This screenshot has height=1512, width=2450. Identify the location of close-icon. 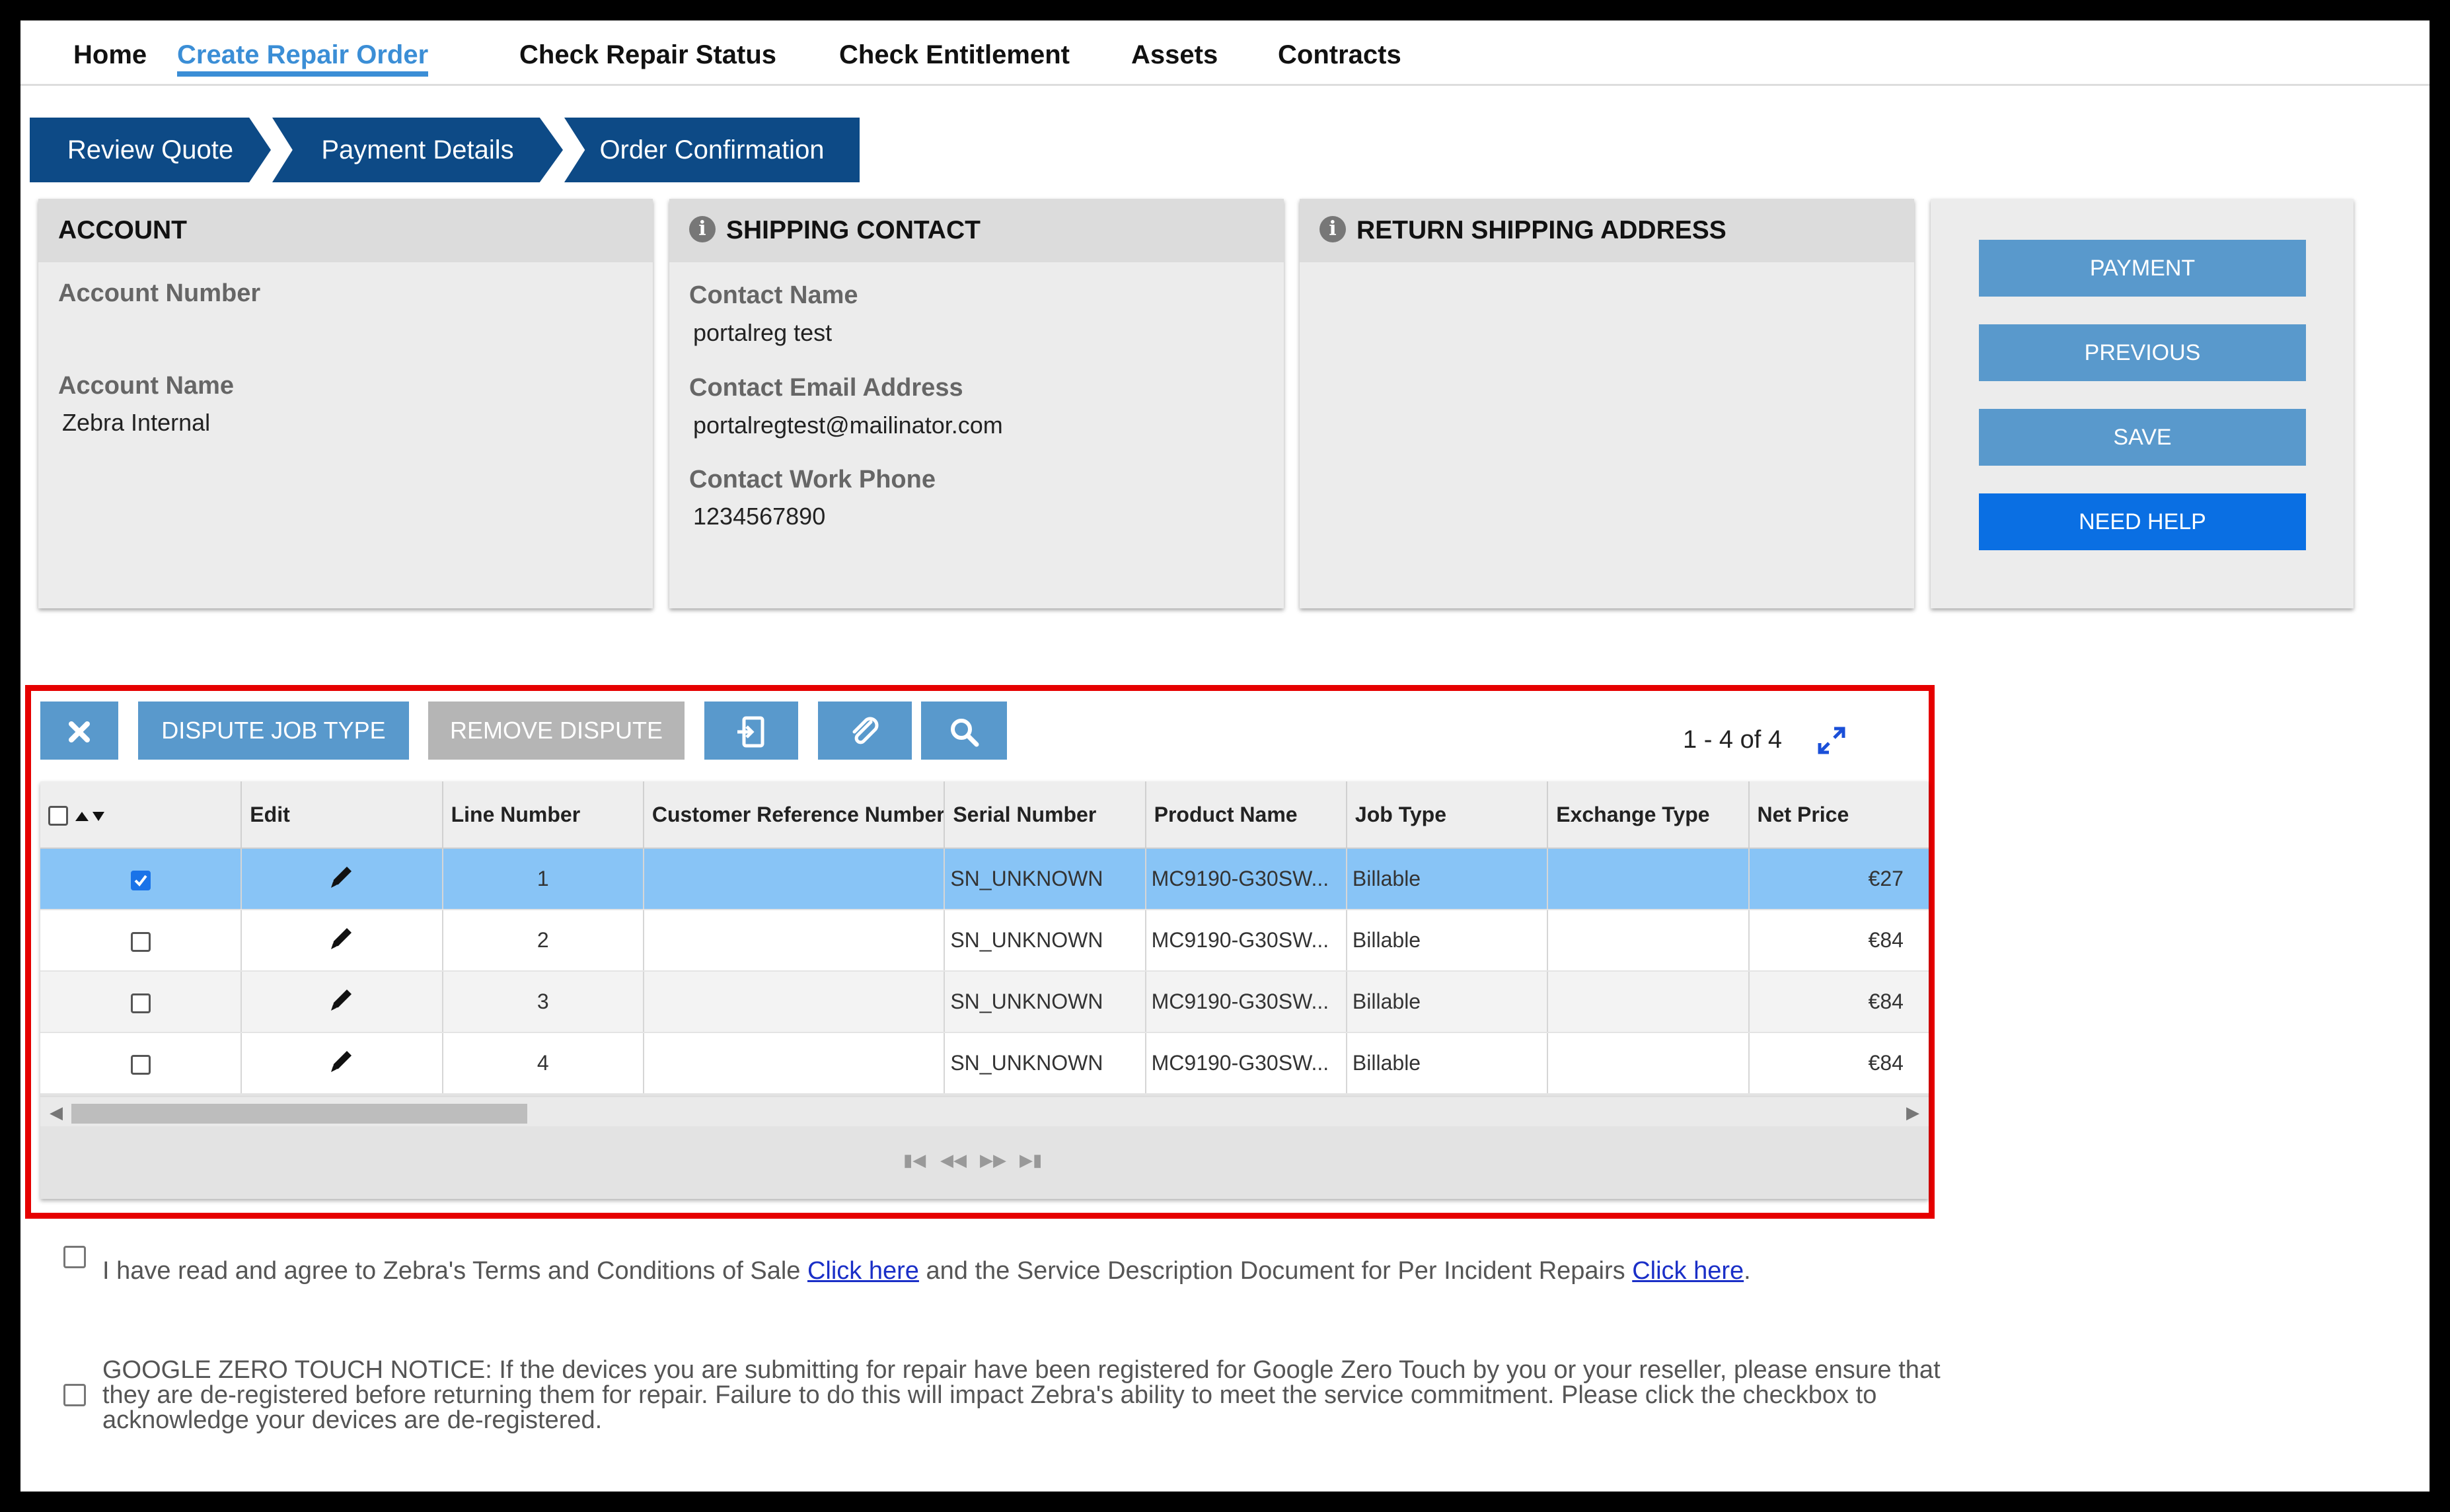
(79, 732).